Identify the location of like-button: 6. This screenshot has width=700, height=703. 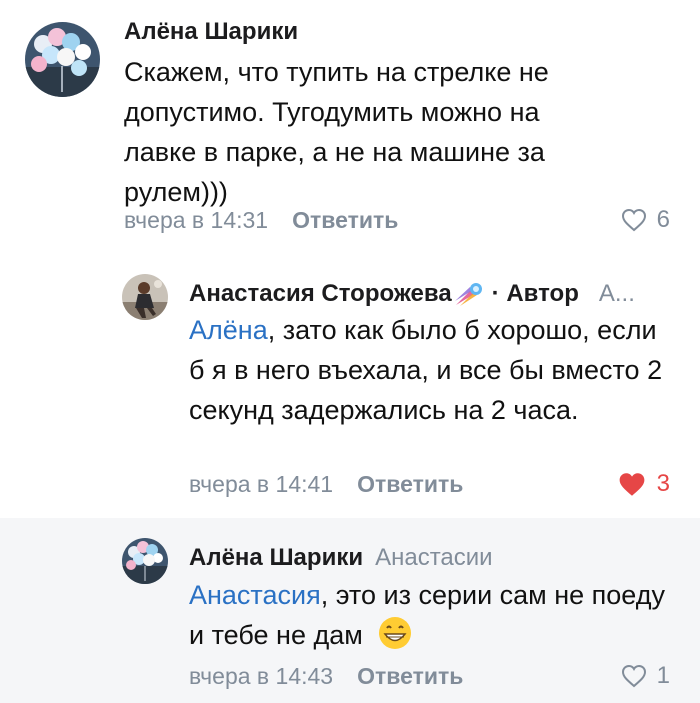
(645, 220).